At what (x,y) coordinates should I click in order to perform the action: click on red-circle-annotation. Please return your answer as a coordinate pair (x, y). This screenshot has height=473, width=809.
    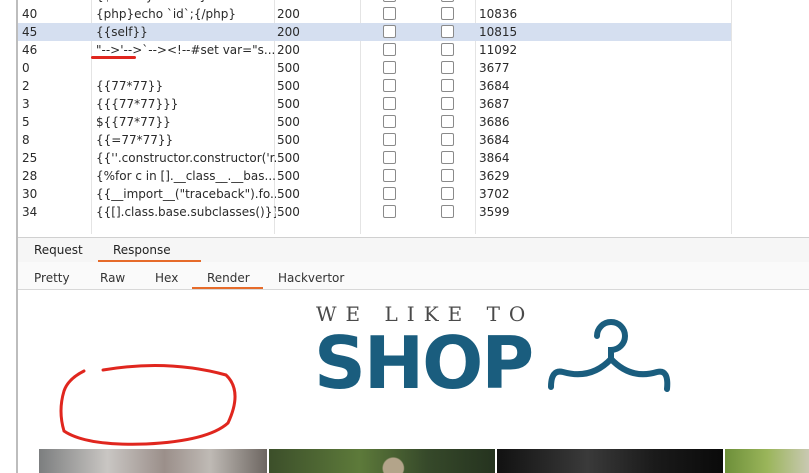
    Looking at the image, I should click on (148, 405).